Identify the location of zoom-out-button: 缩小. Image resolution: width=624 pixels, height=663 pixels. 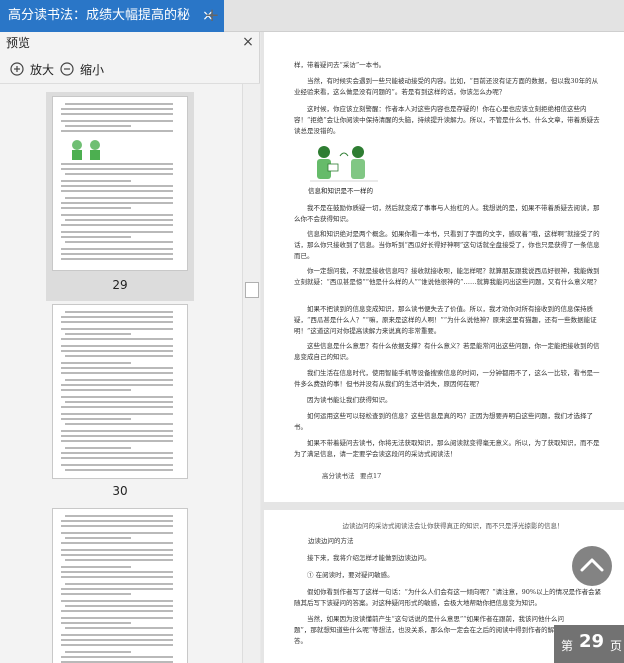
(83, 70).